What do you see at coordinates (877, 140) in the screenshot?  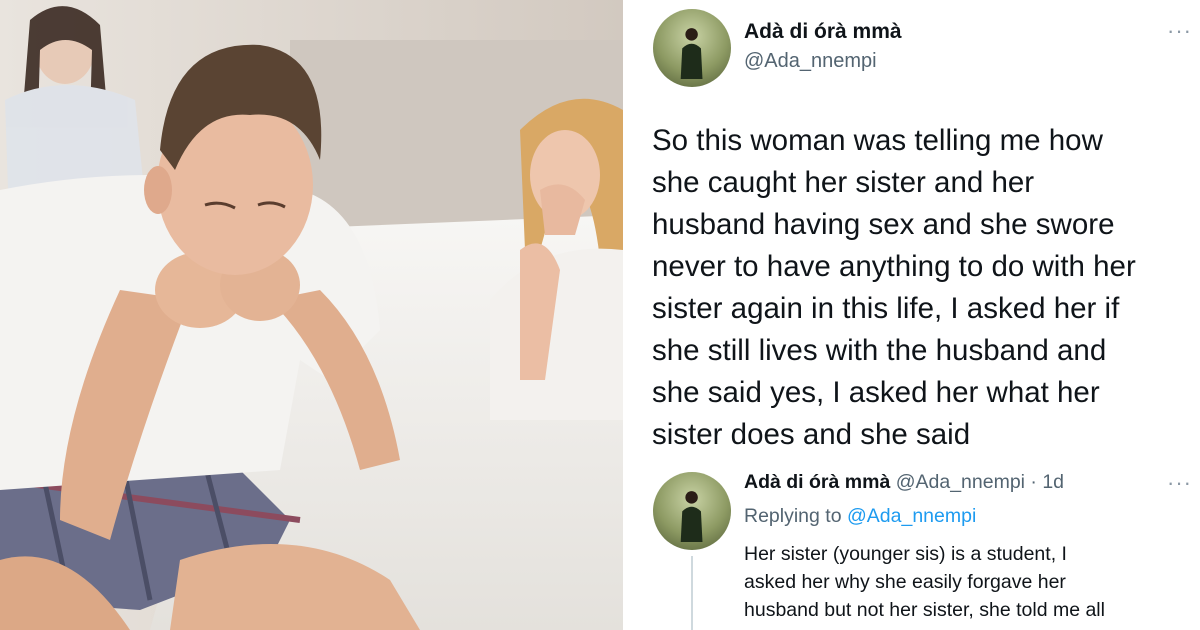 I see `tweet-line: So this woman was telling me how` at bounding box center [877, 140].